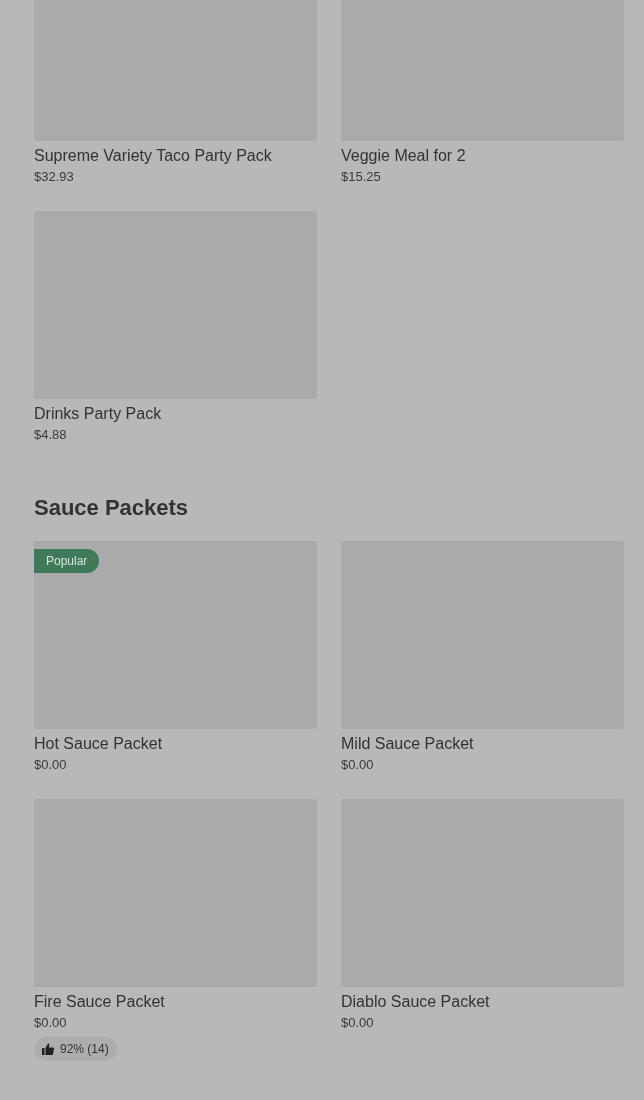 The width and height of the screenshot is (644, 1100). I want to click on item-name: Fire Sauce Packet, so click(100, 1002).